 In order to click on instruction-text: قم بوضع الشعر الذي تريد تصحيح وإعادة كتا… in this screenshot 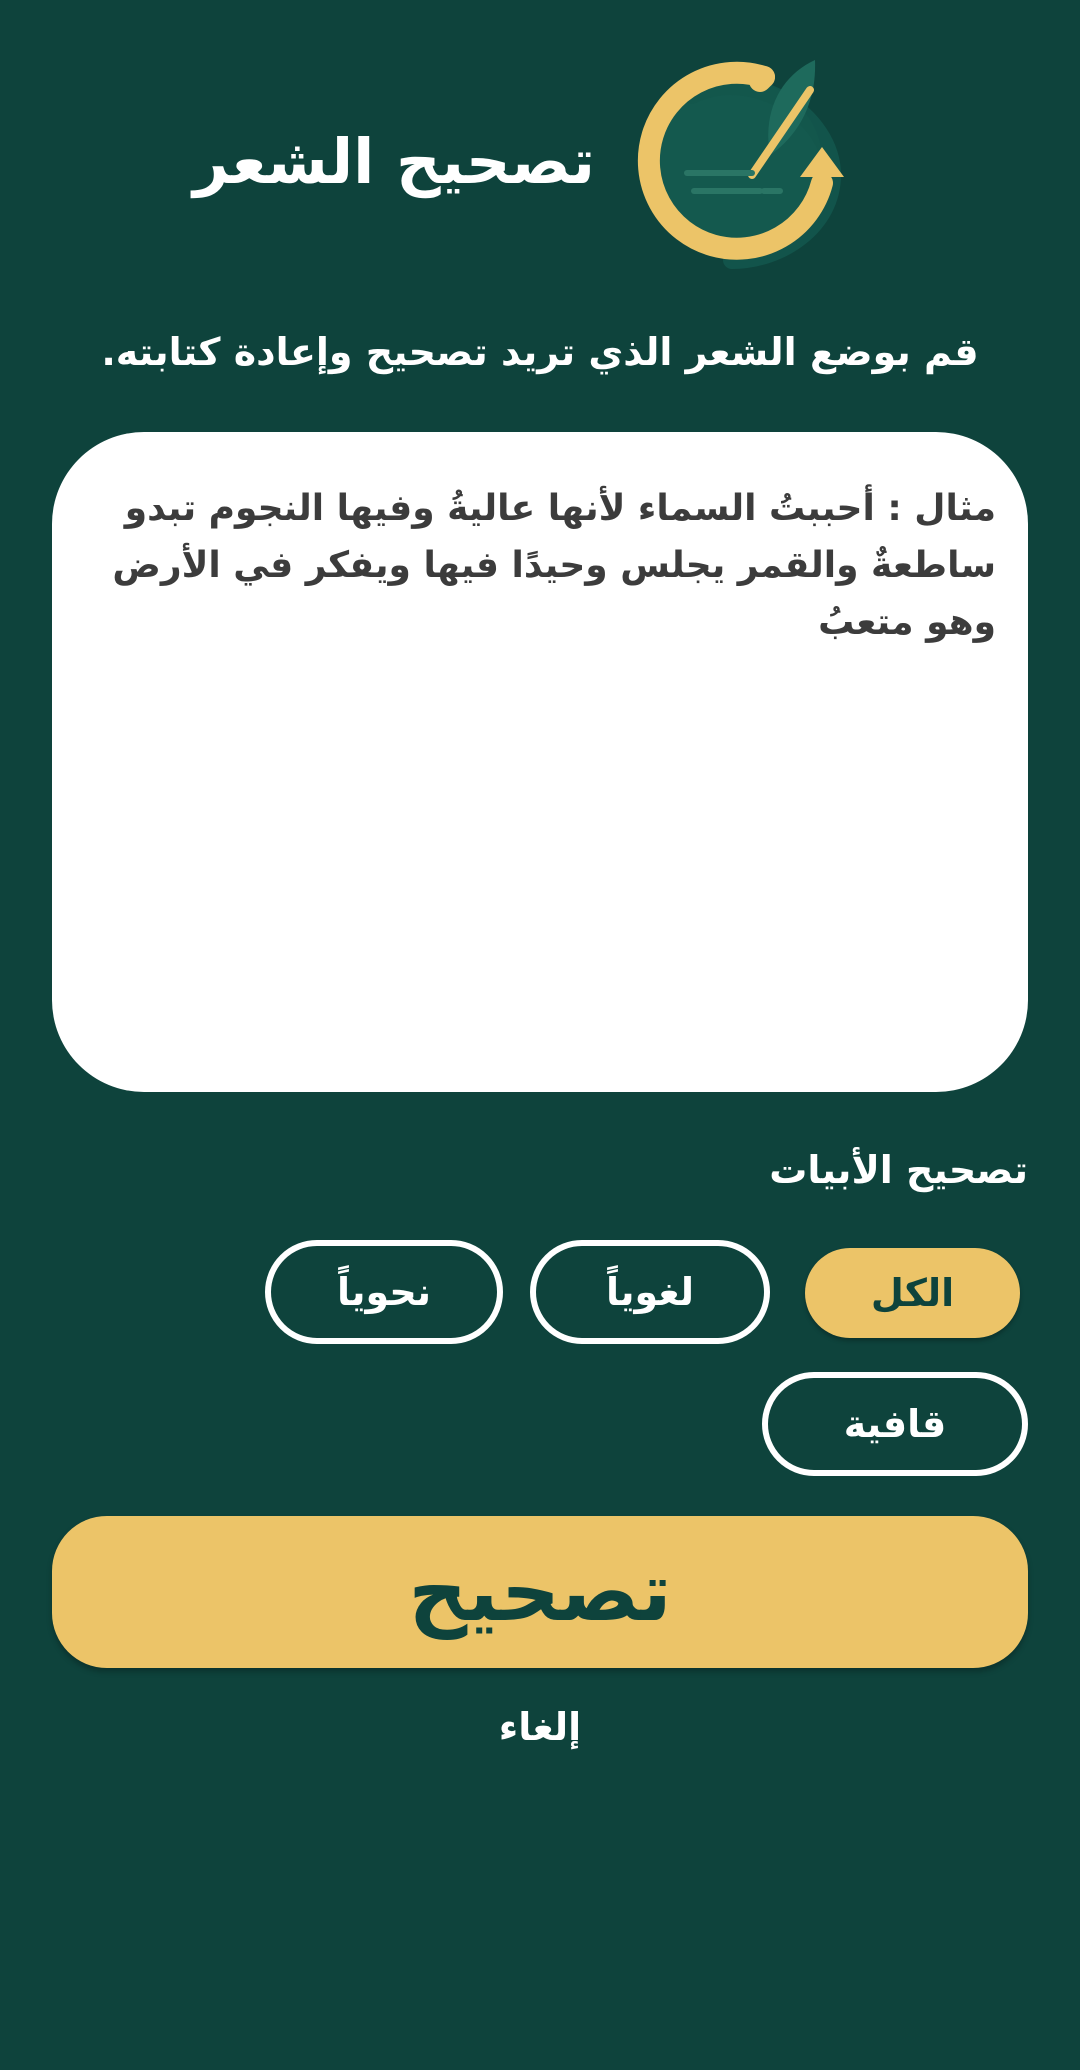, I will do `click(540, 352)`.